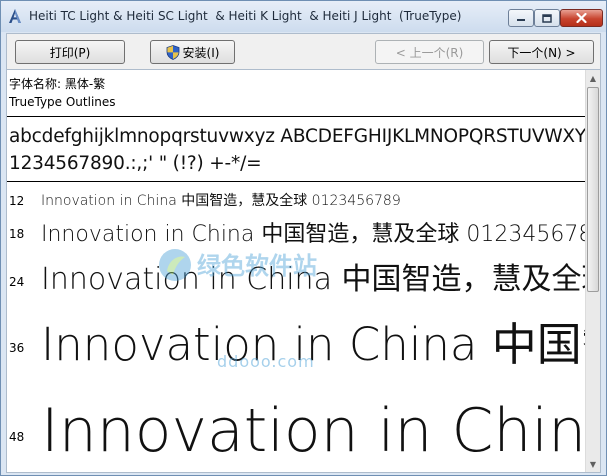  What do you see at coordinates (593, 189) in the screenshot?
I see `scrollbar-thumb` at bounding box center [593, 189].